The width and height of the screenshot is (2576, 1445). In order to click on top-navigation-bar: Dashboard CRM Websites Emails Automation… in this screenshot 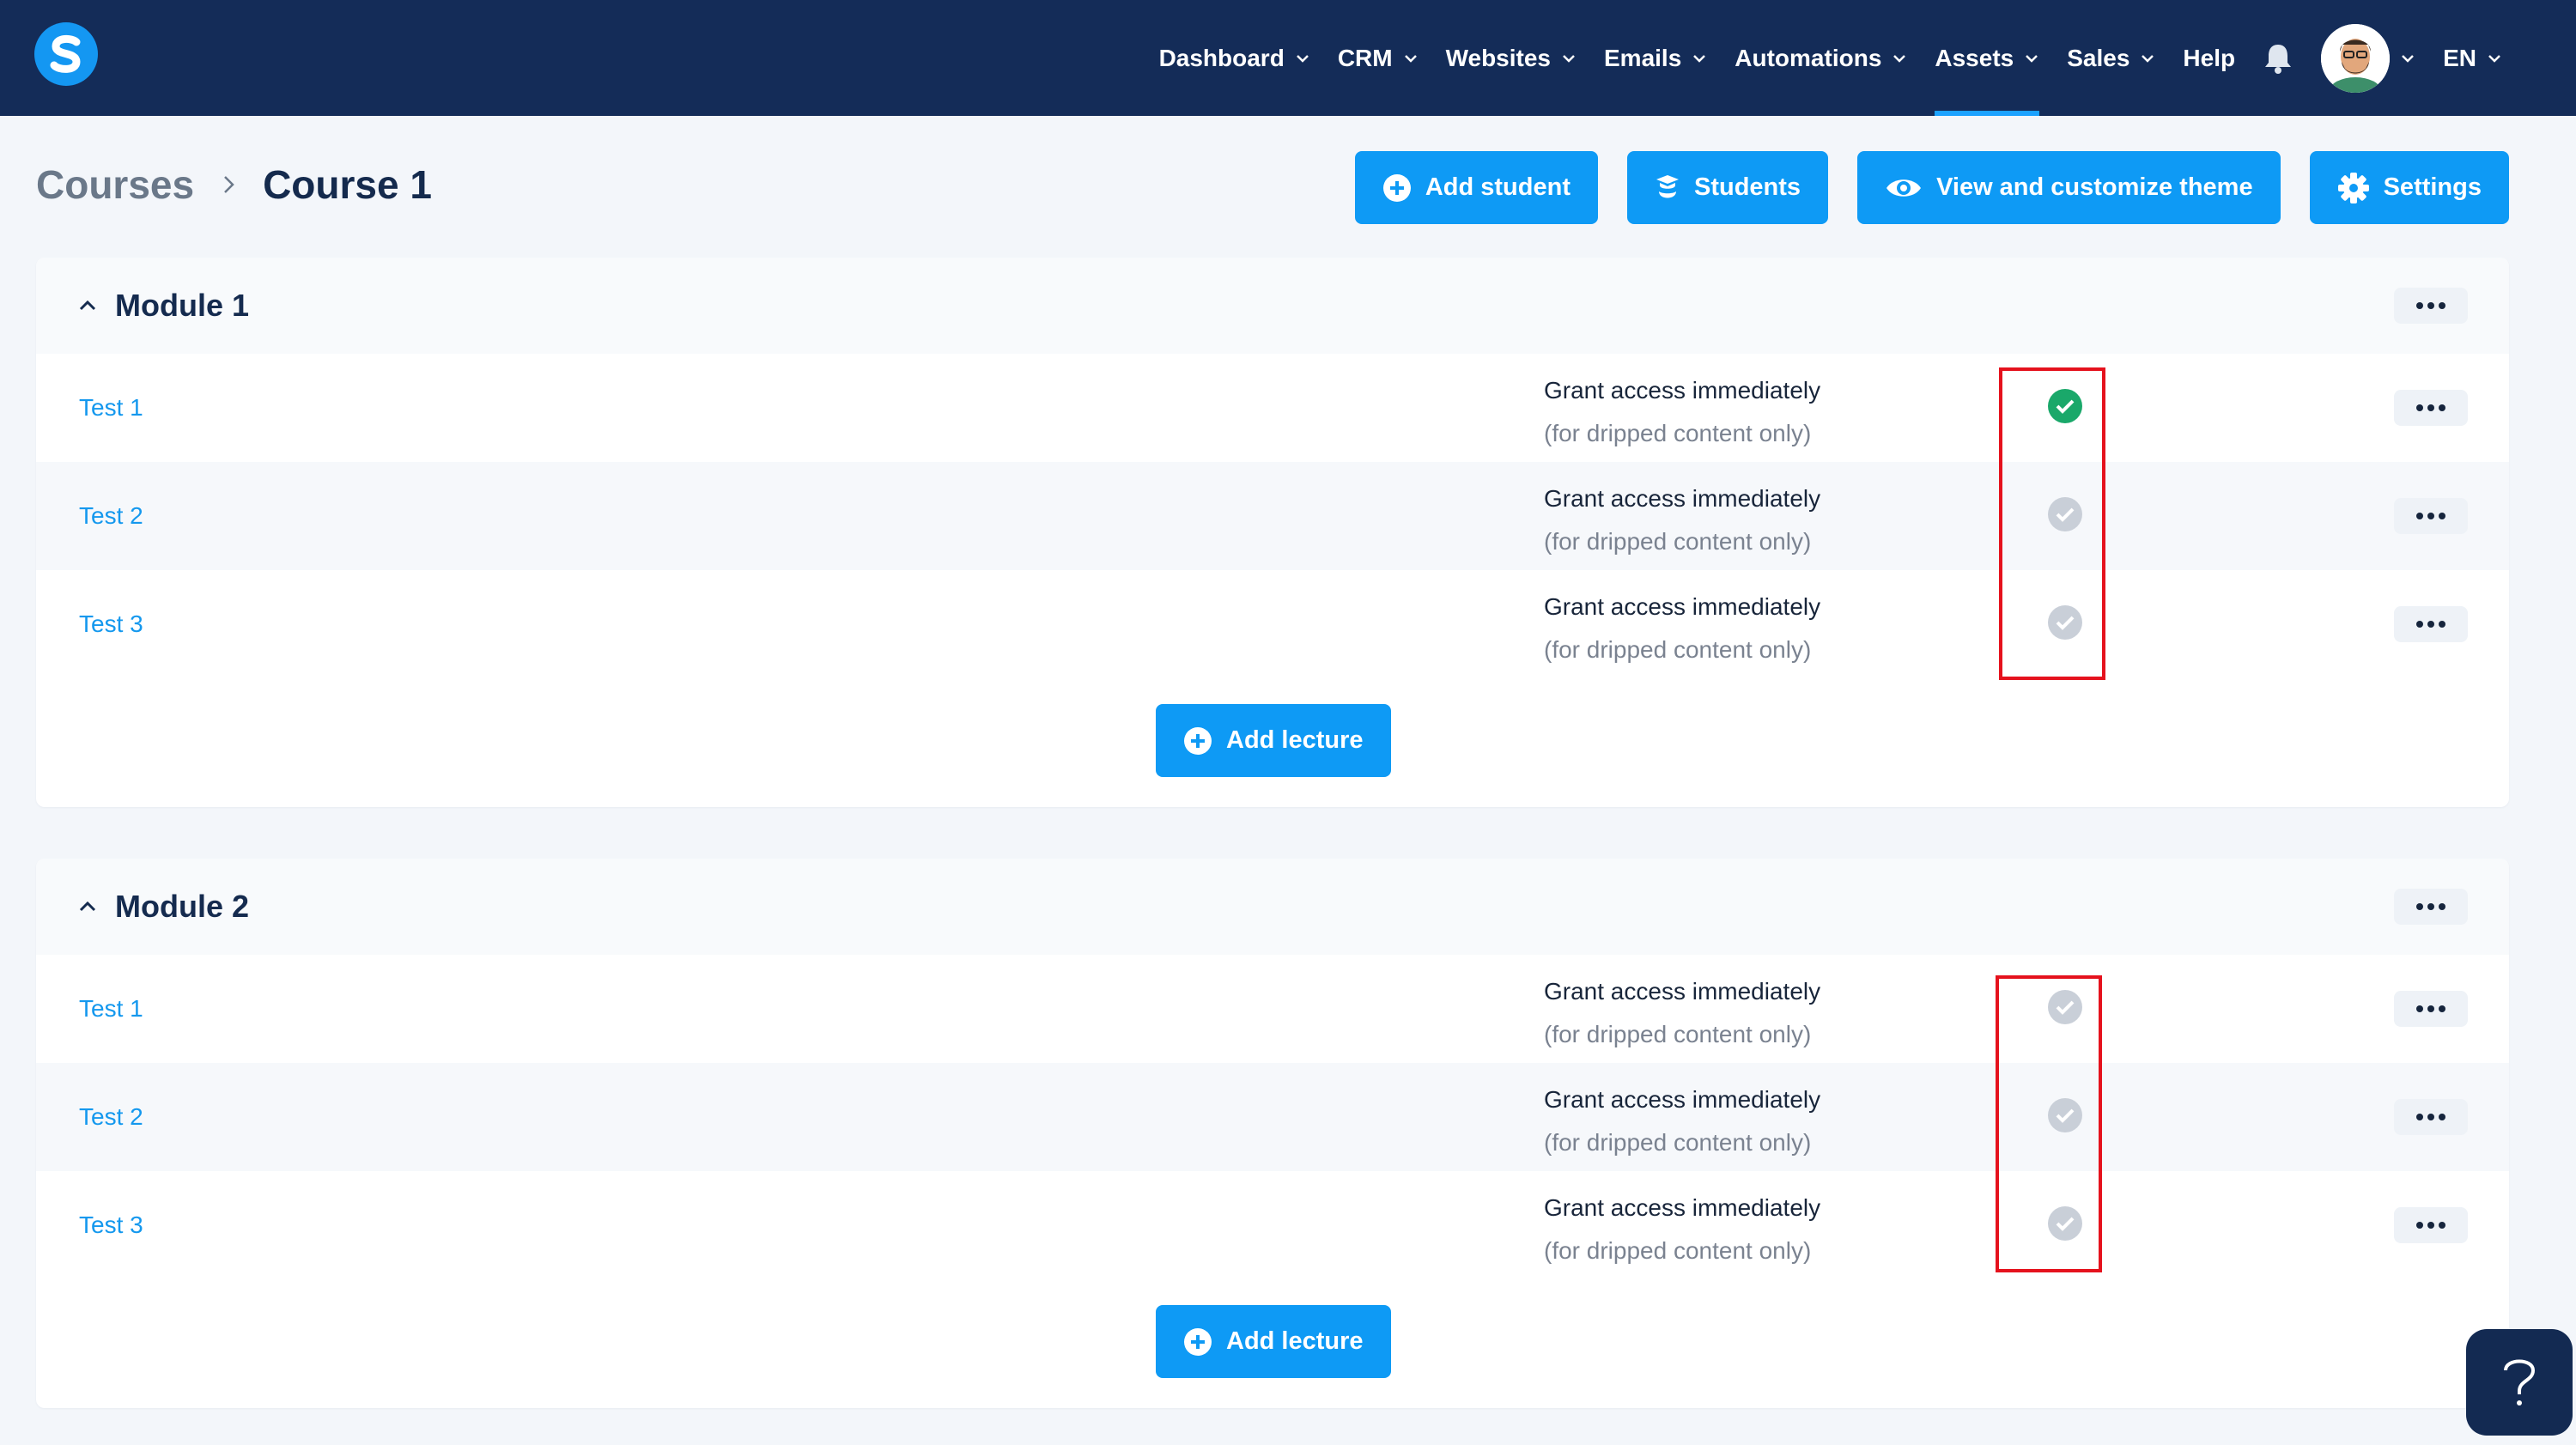, I will do `click(1288, 58)`.